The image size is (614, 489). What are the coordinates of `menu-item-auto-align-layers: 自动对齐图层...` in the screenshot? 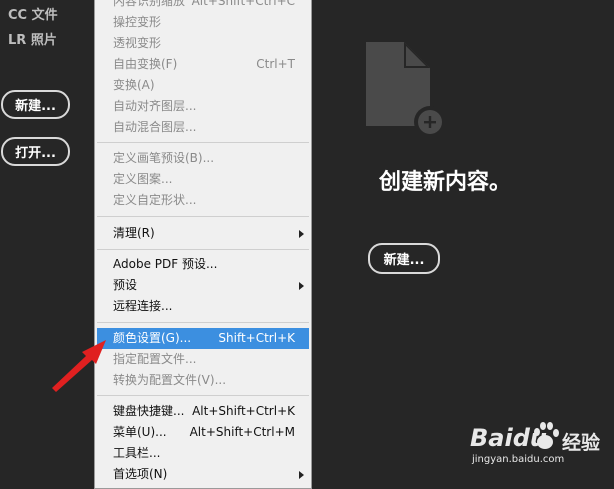 It's located at (203, 106).